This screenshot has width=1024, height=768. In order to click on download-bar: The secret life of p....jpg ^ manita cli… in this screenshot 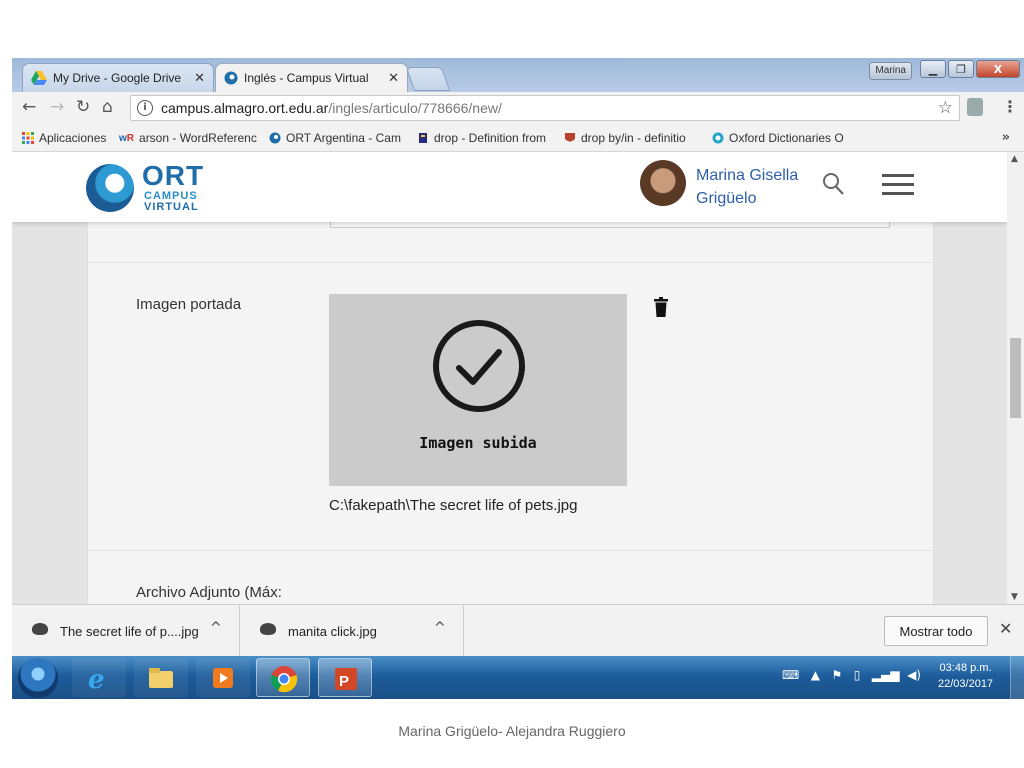, I will do `click(518, 630)`.